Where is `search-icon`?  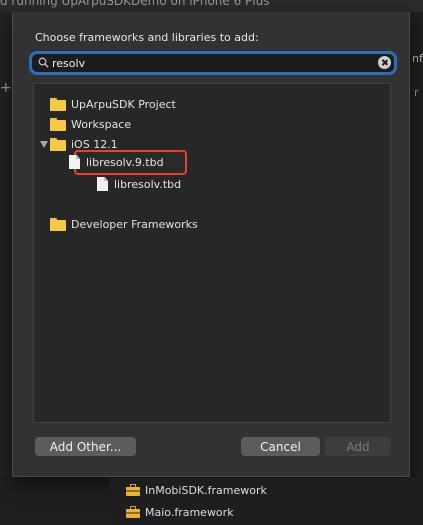
search-icon is located at coordinates (43, 62).